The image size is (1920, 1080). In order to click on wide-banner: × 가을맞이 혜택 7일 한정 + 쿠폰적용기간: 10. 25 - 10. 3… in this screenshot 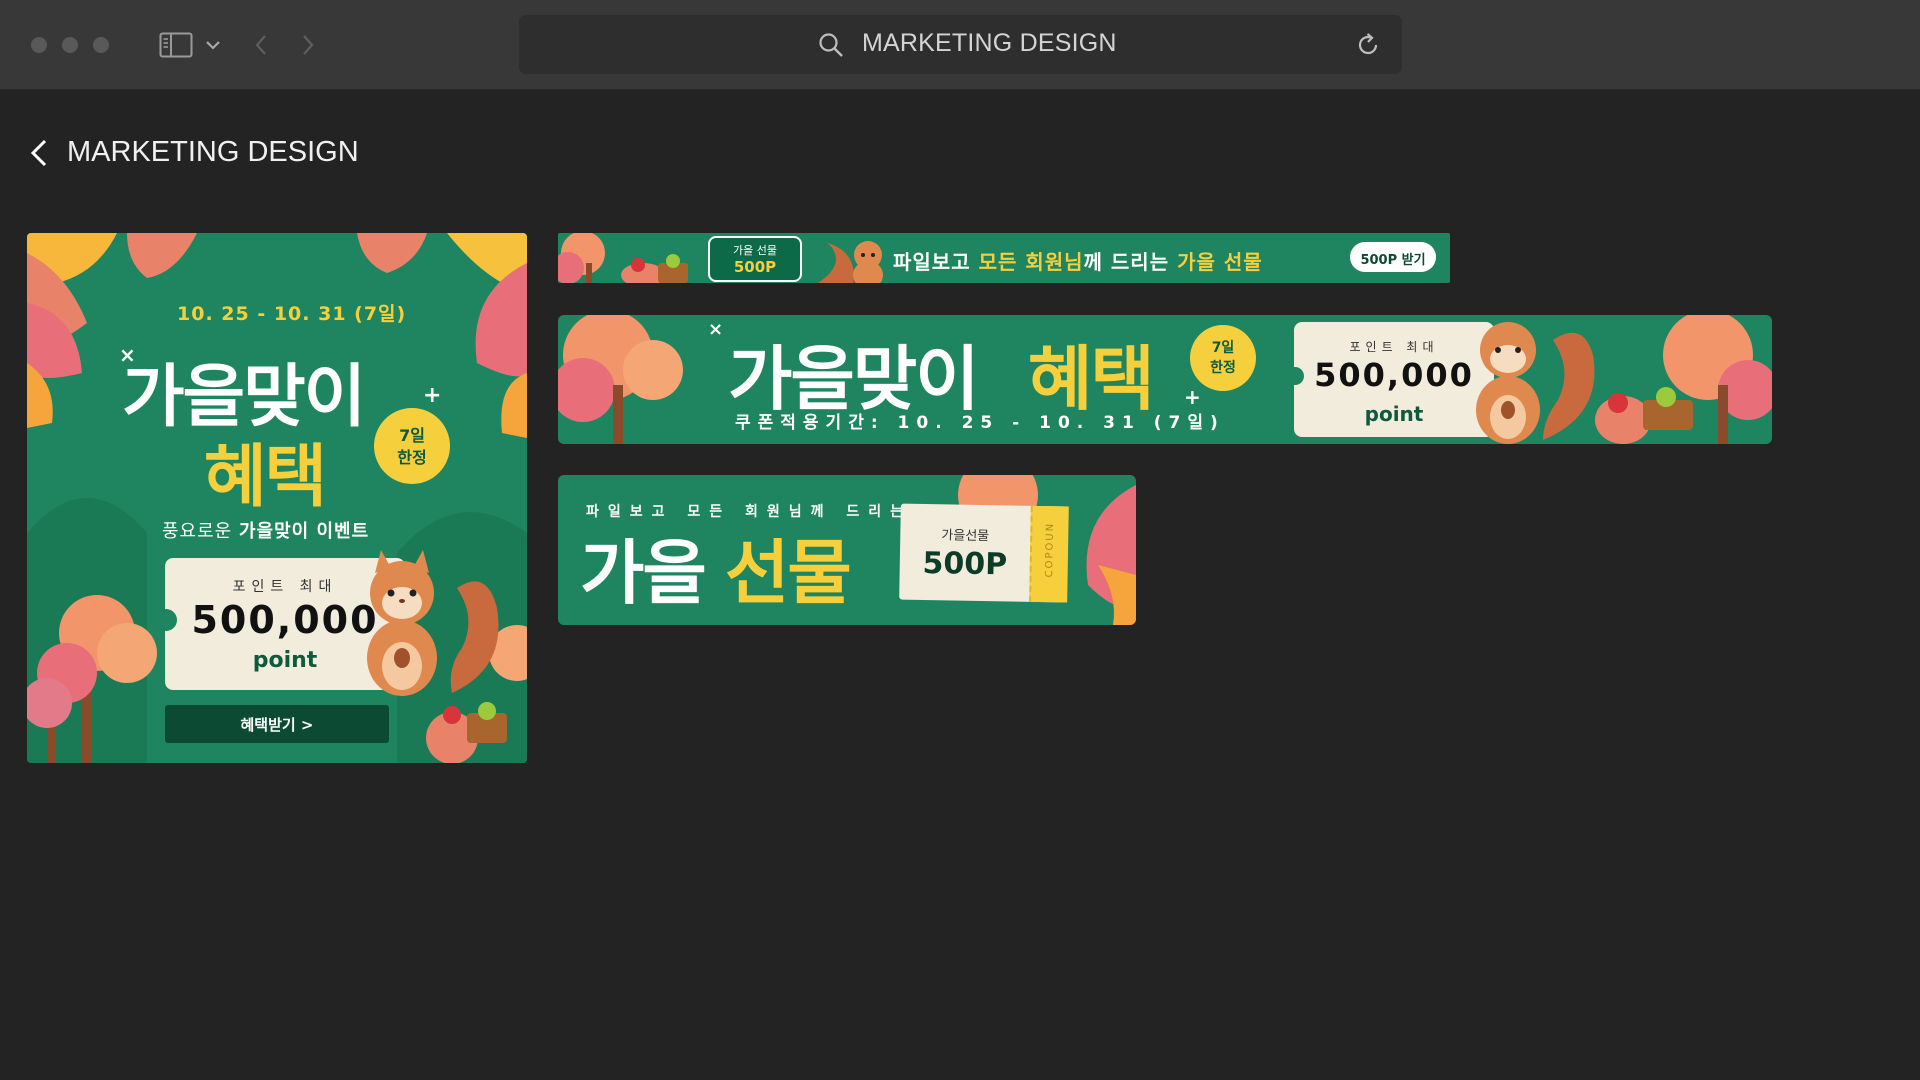, I will do `click(1165, 379)`.